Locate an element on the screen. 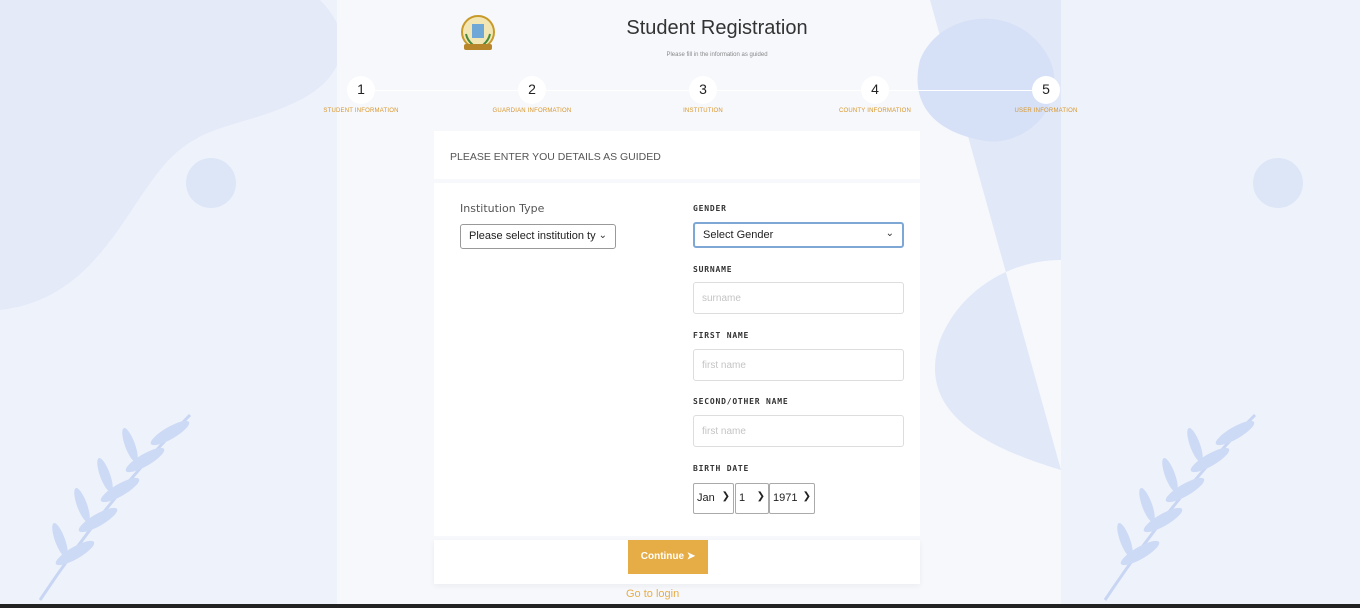 Image resolution: width=1360 pixels, height=608 pixels. card-heading: PLEASE ENTER YOU DETAILS AS GUIDED is located at coordinates (677, 155).